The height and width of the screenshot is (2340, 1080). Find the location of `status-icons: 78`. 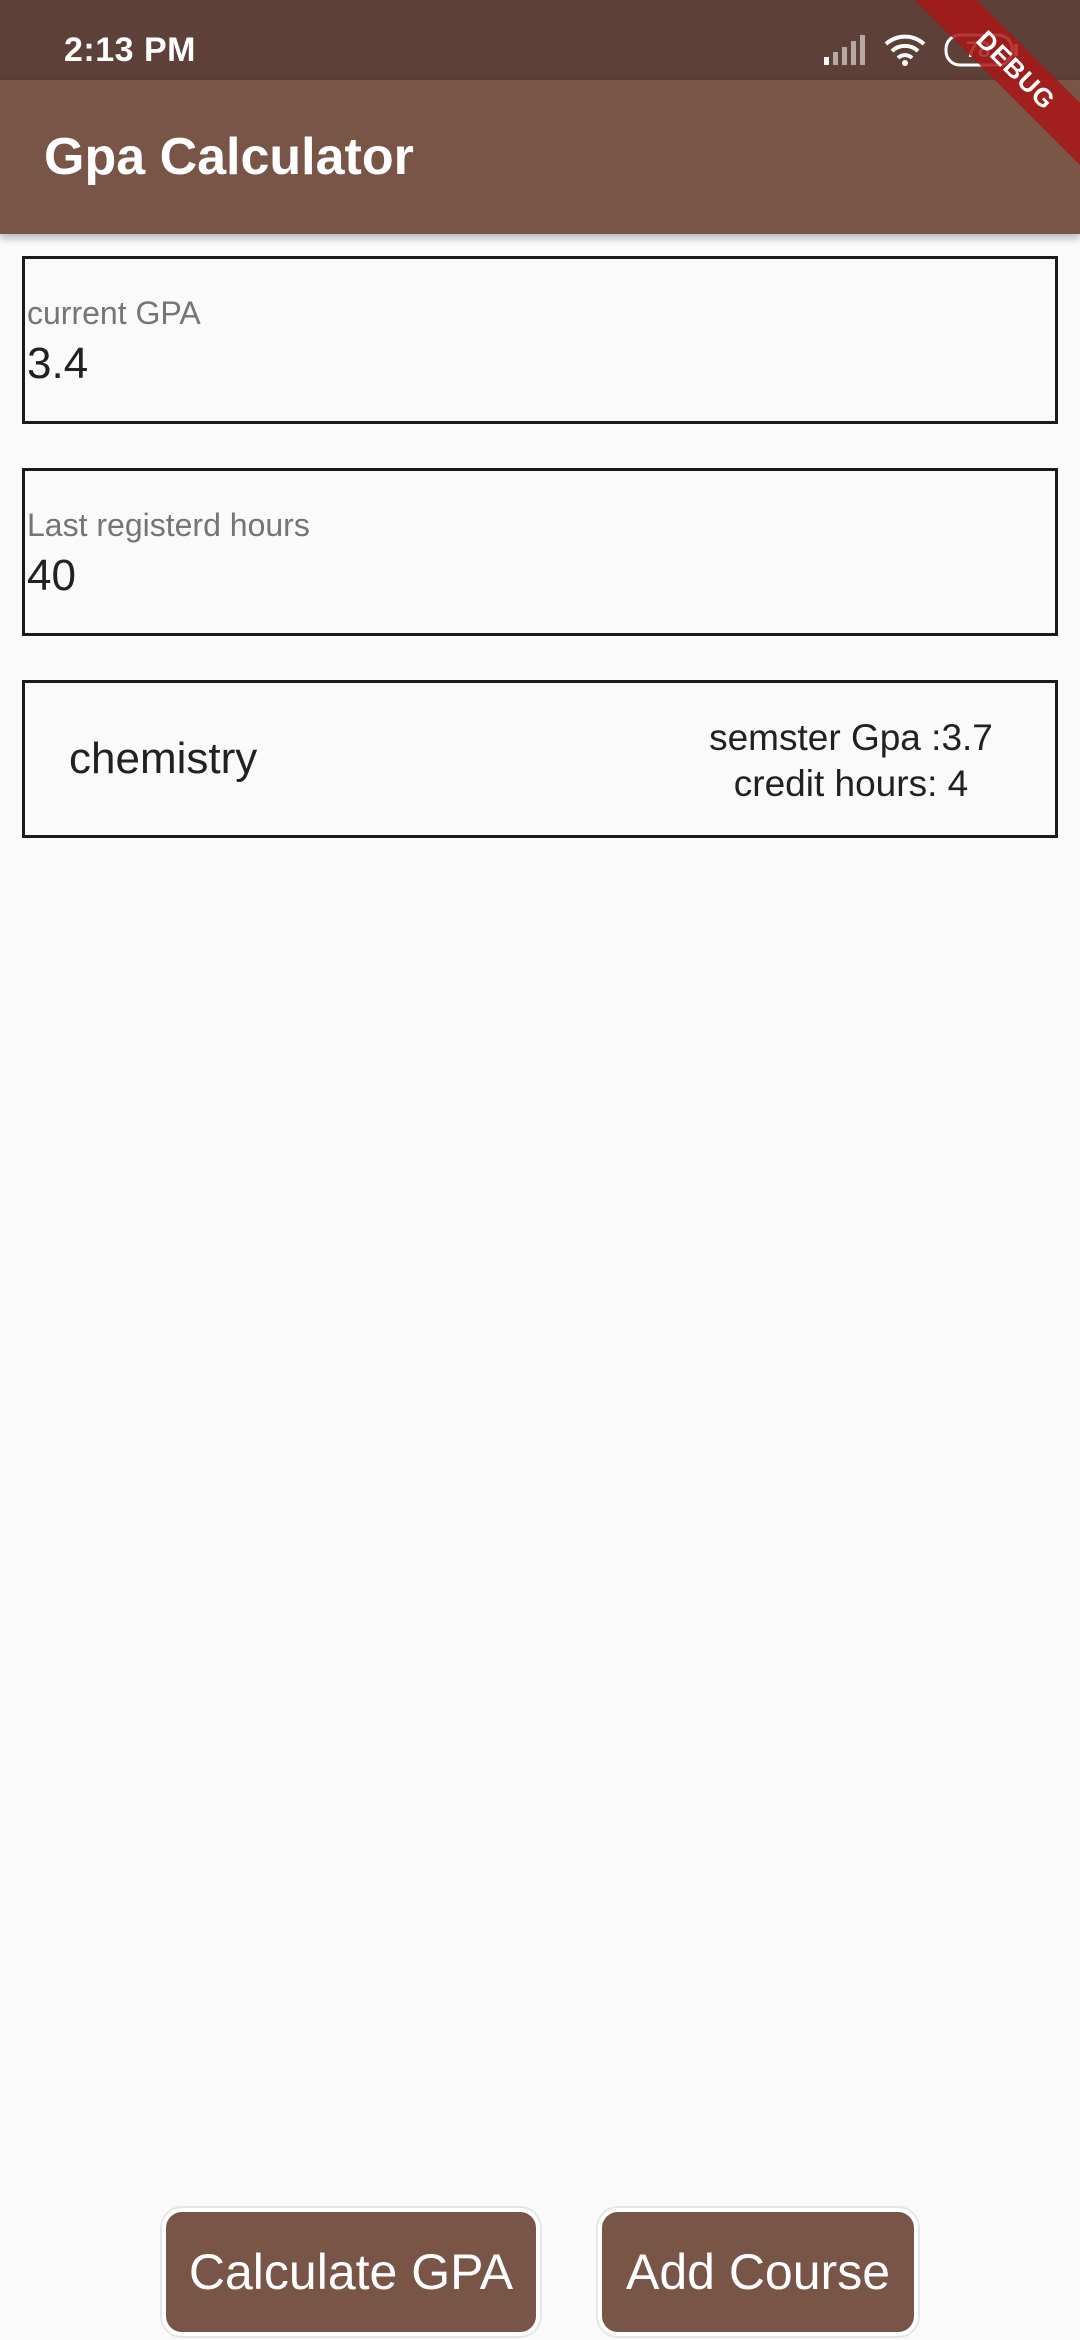

status-icons: 78 is located at coordinates (922, 50).